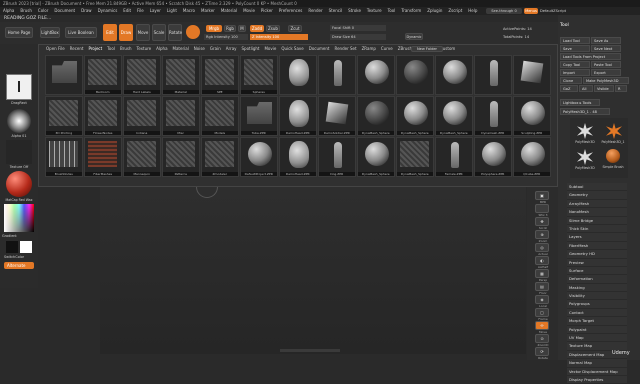  I want to click on tool-palette-button: PolyMesh3D_1 . 48, so click(585, 111).